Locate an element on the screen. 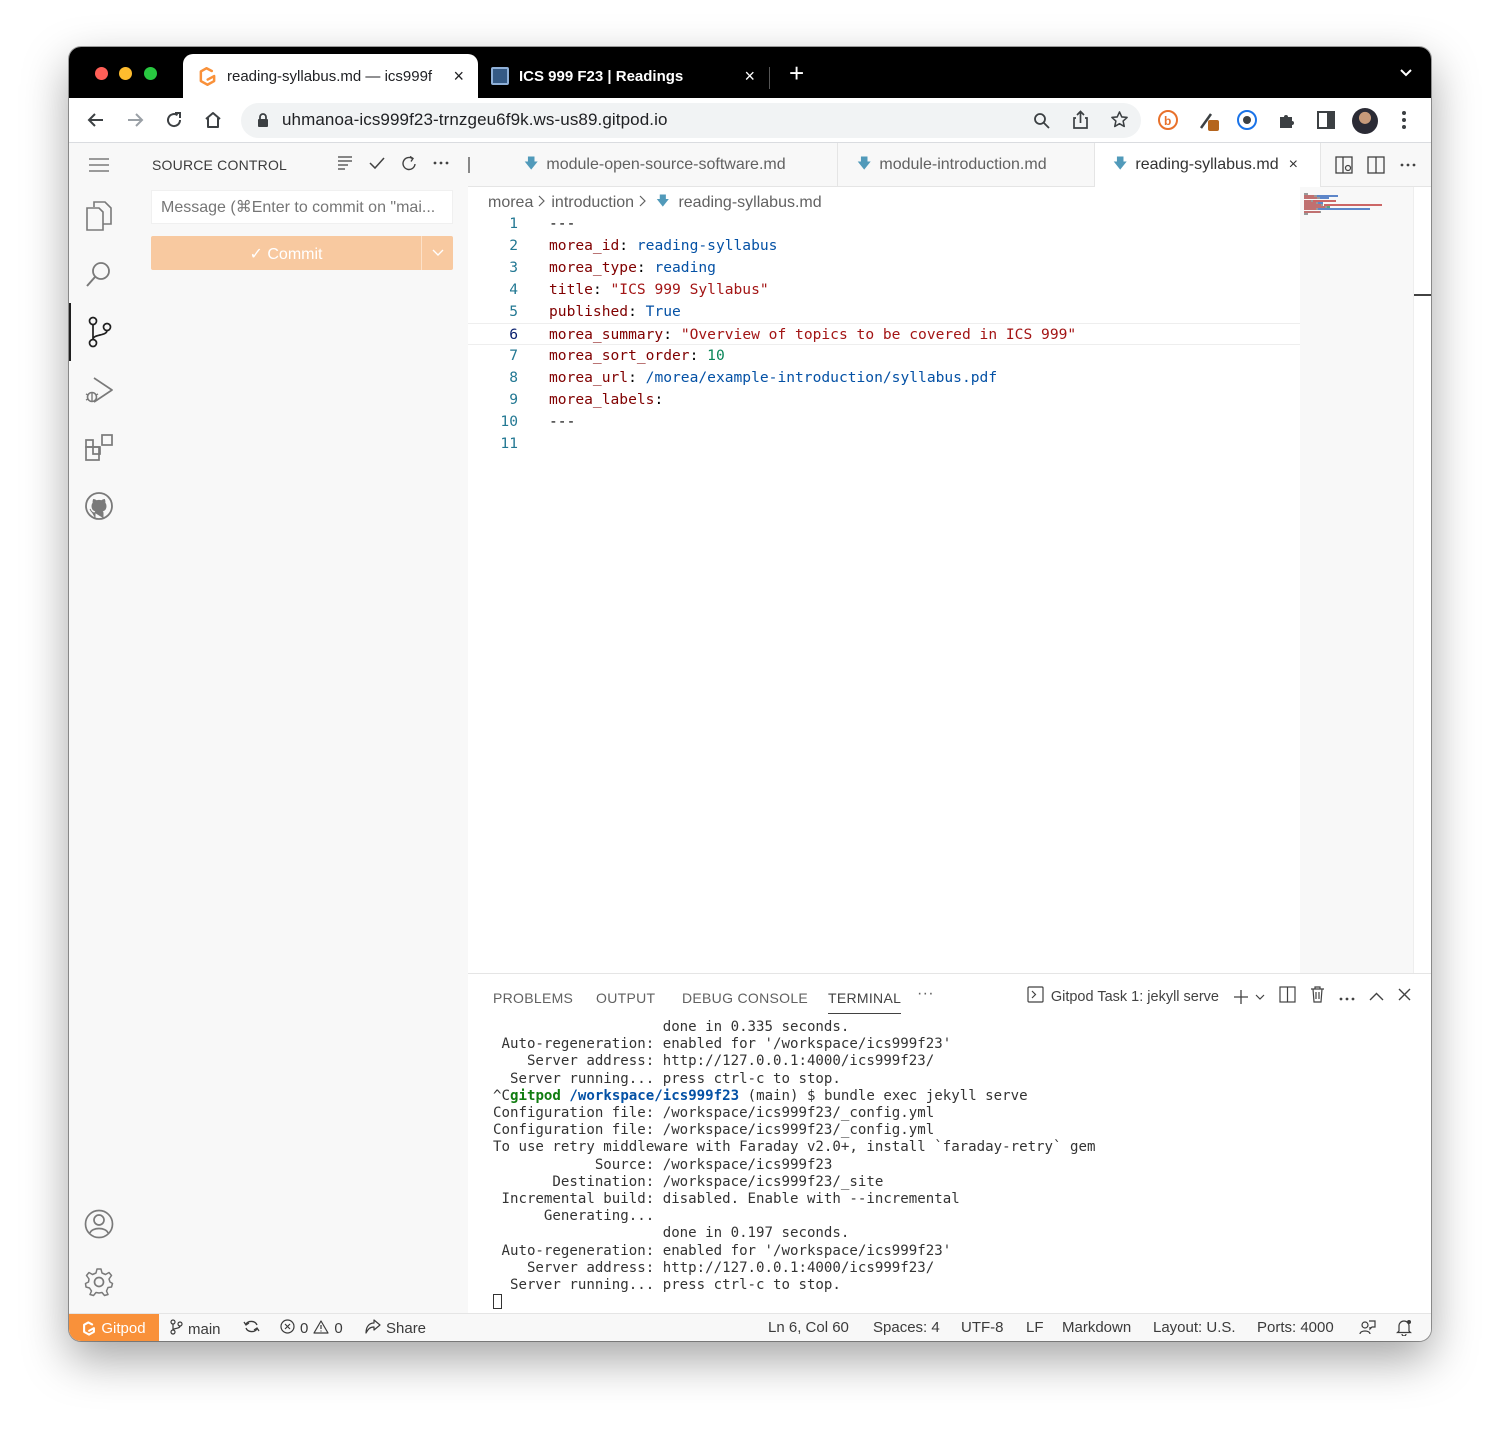  sync-changes-icon is located at coordinates (251, 1326).